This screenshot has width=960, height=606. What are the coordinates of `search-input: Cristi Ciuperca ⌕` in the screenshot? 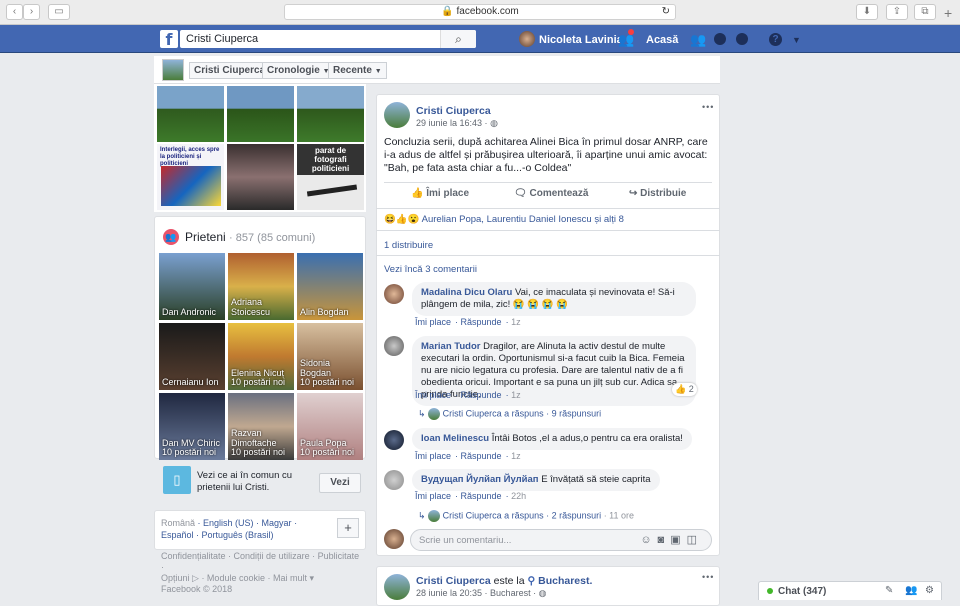 It's located at (328, 39).